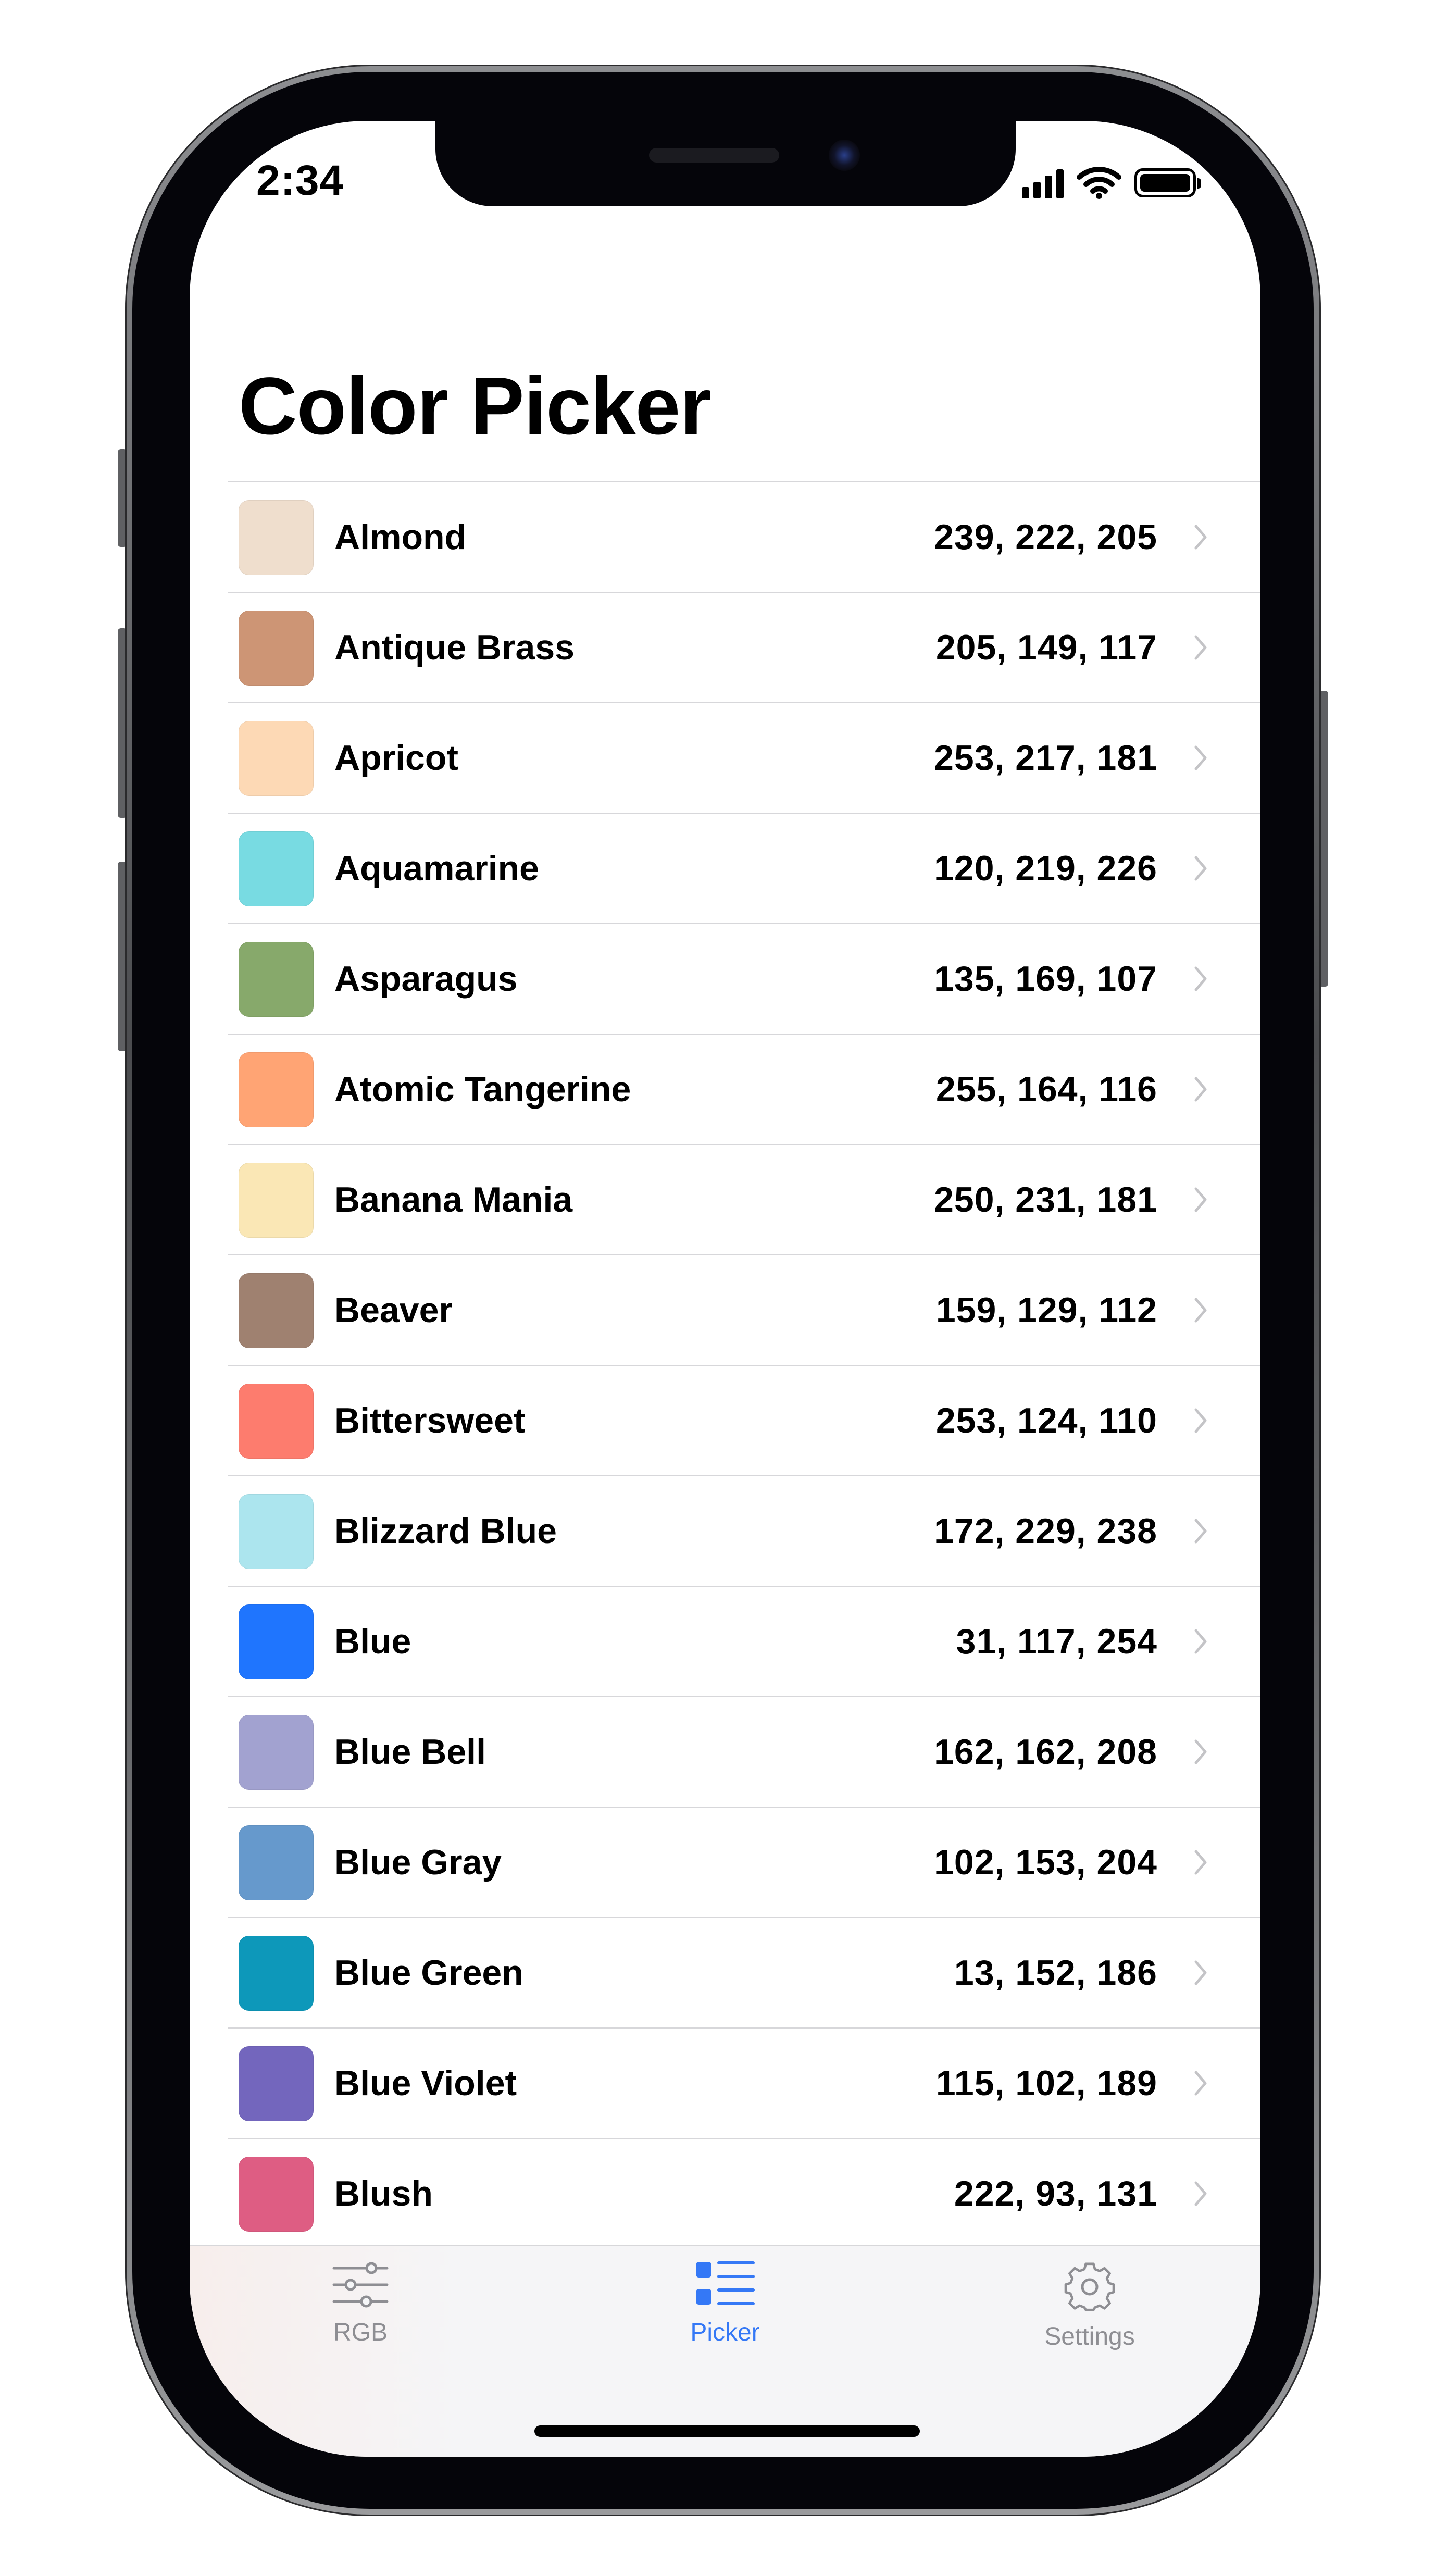 The image size is (1448, 2576). I want to click on tab-rgb-label: RGB, so click(361, 2332).